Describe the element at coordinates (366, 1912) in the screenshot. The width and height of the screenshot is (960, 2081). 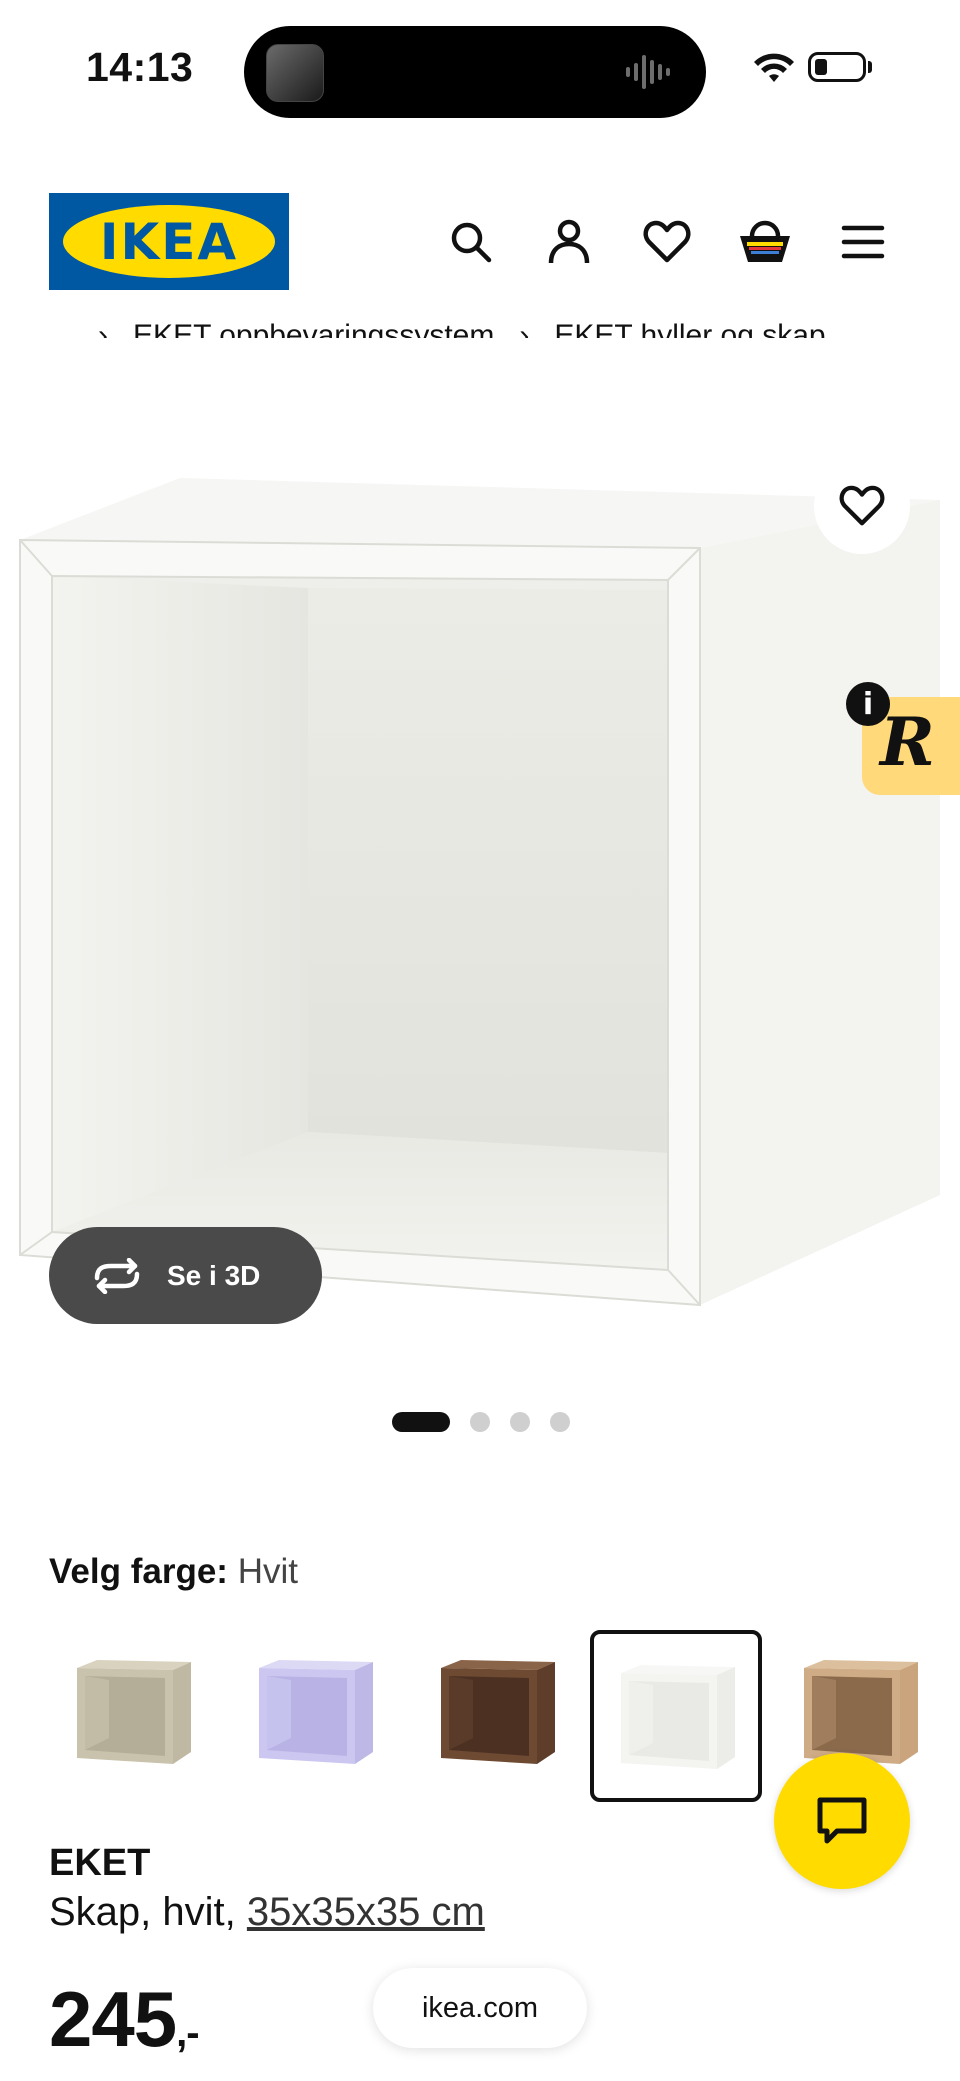
I see `product-size-link: 35x35x35 cm` at that location.